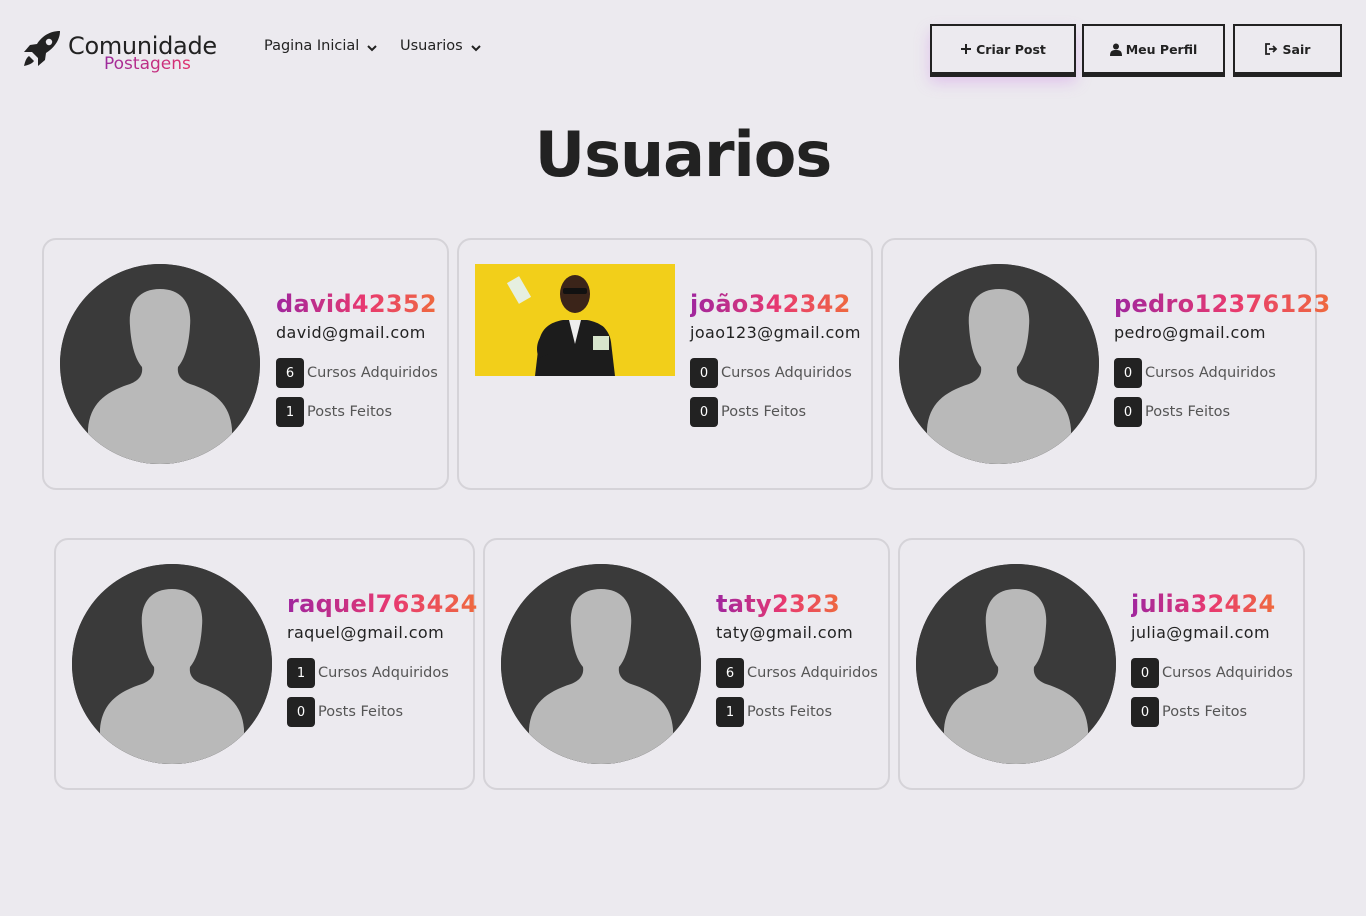 The height and width of the screenshot is (916, 1366). What do you see at coordinates (785, 632) in the screenshot?
I see `user-email: taty@gmail.com` at bounding box center [785, 632].